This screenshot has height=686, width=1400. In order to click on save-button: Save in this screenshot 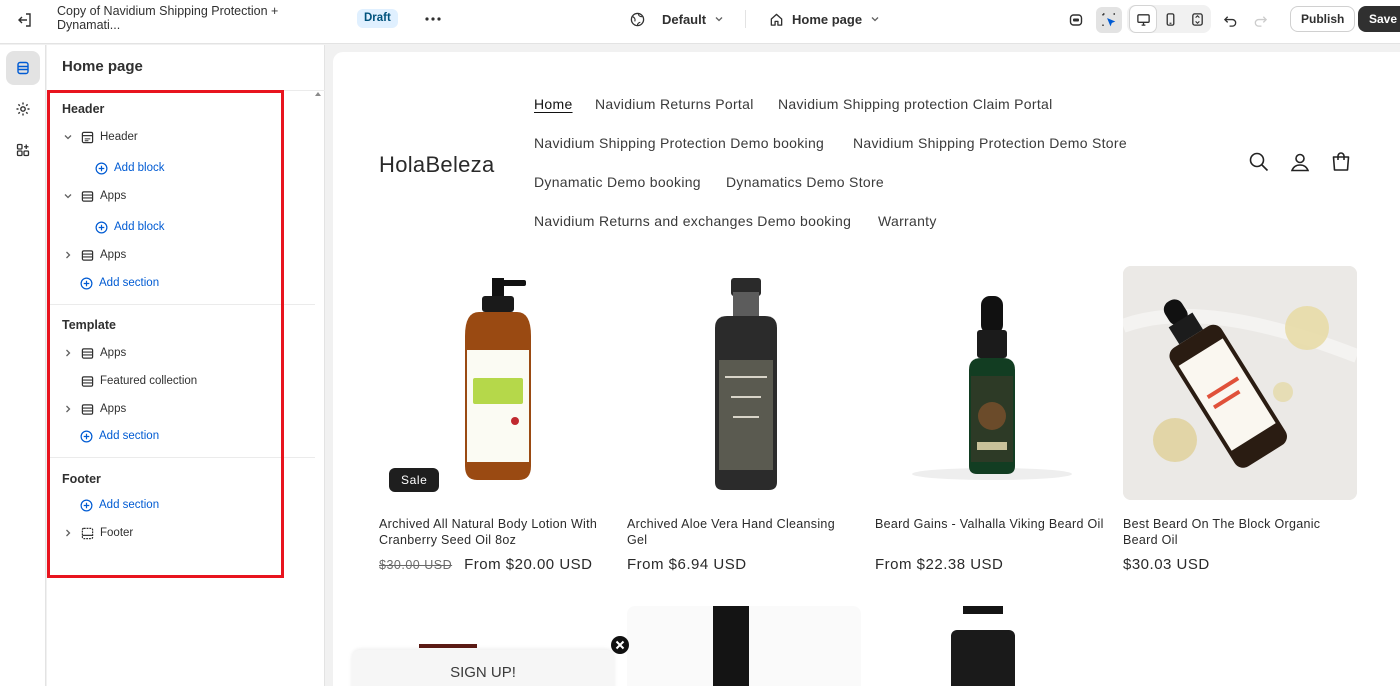, I will do `click(1379, 19)`.